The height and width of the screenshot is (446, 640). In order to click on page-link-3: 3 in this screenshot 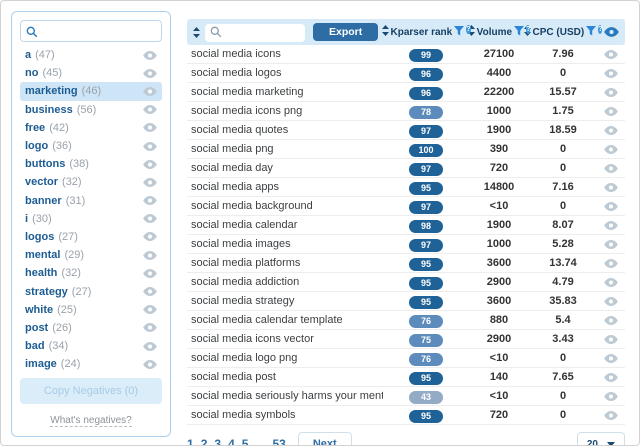, I will do `click(217, 441)`.